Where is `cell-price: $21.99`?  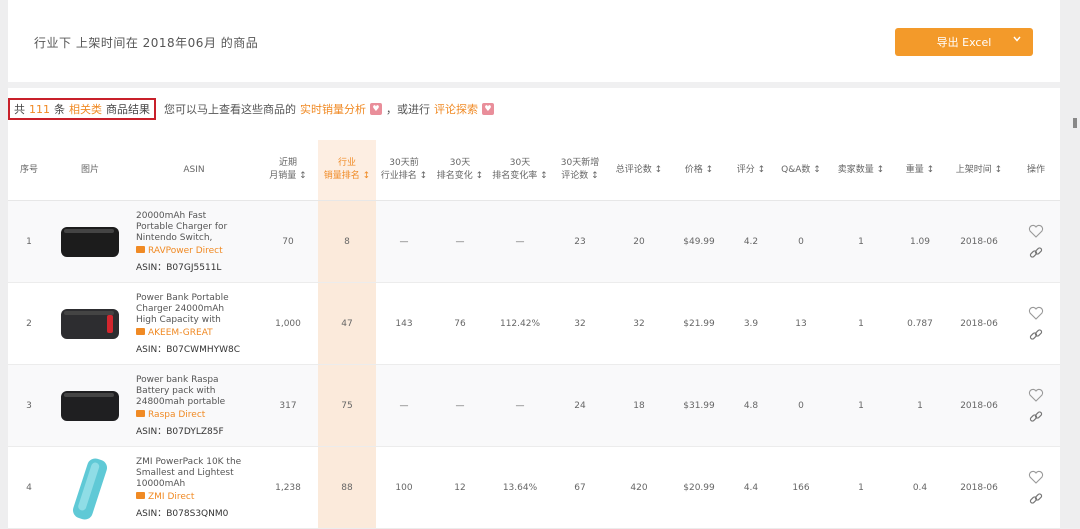
cell-price: $21.99 is located at coordinates (699, 323).